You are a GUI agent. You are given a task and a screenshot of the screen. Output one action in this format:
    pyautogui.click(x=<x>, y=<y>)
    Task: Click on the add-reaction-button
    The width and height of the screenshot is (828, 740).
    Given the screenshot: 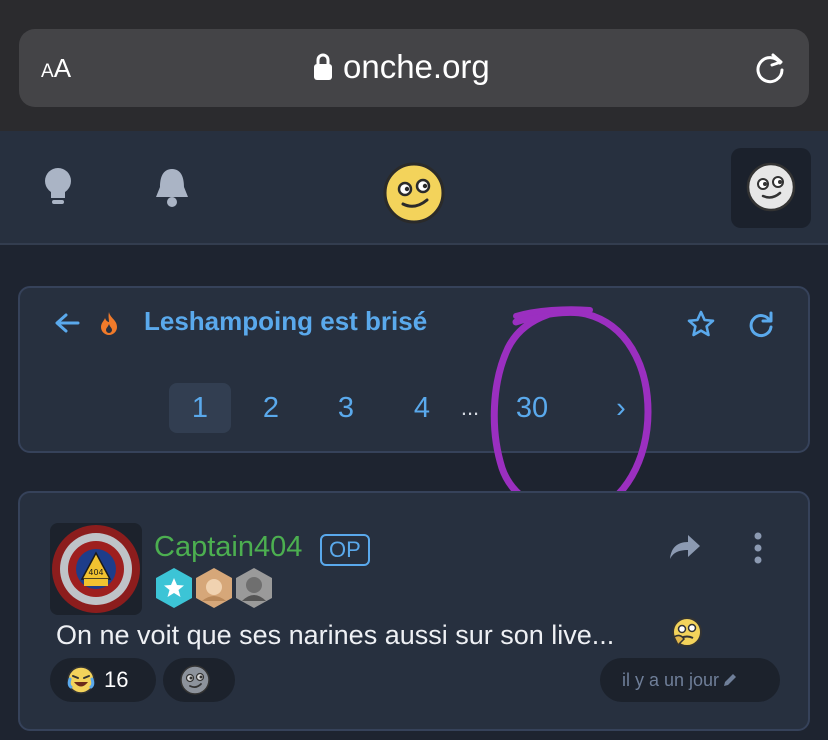 What is the action you would take?
    pyautogui.click(x=199, y=680)
    